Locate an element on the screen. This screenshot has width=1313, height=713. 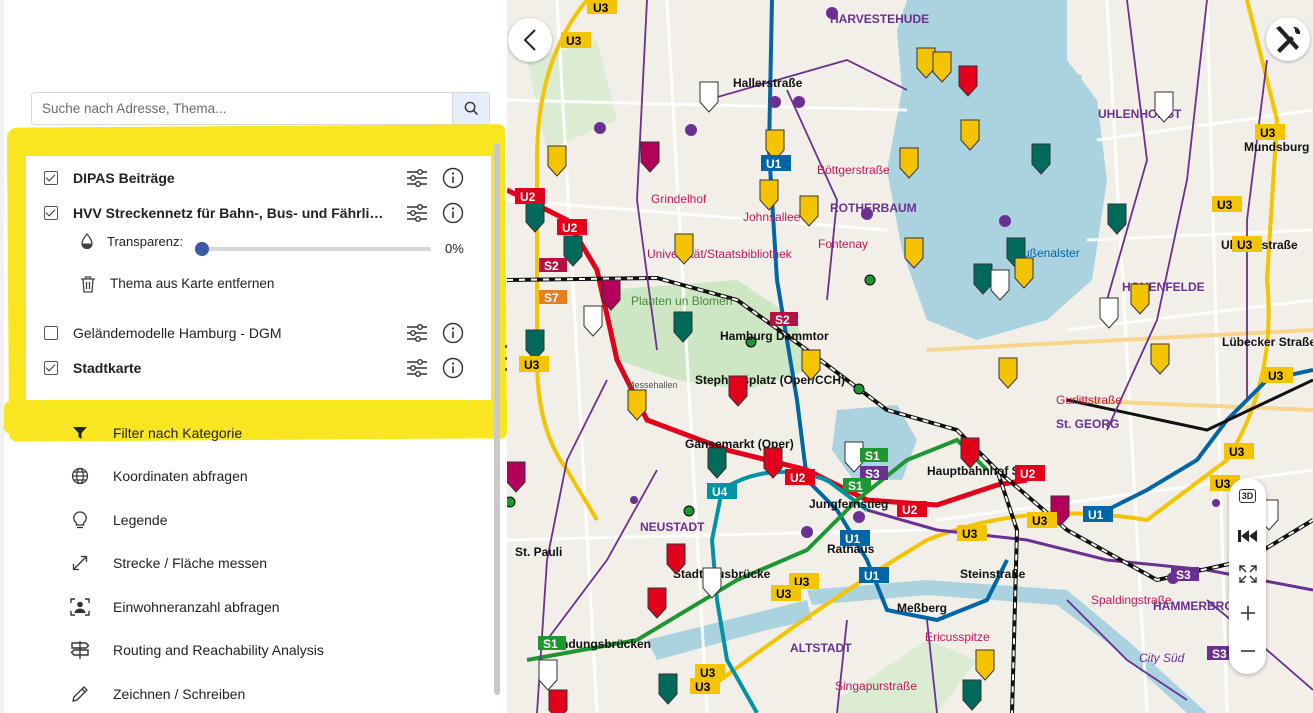
tools-icon is located at coordinates (1288, 39).